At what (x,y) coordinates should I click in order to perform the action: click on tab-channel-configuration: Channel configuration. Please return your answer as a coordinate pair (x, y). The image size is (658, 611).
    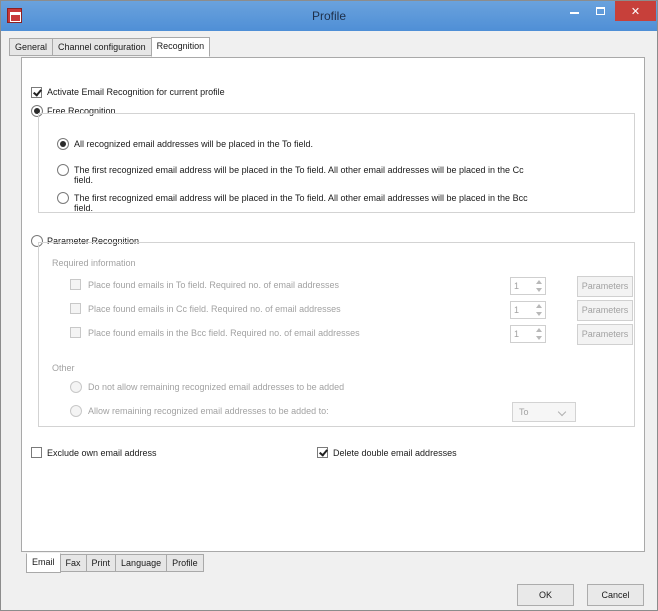
    Looking at the image, I should click on (102, 47).